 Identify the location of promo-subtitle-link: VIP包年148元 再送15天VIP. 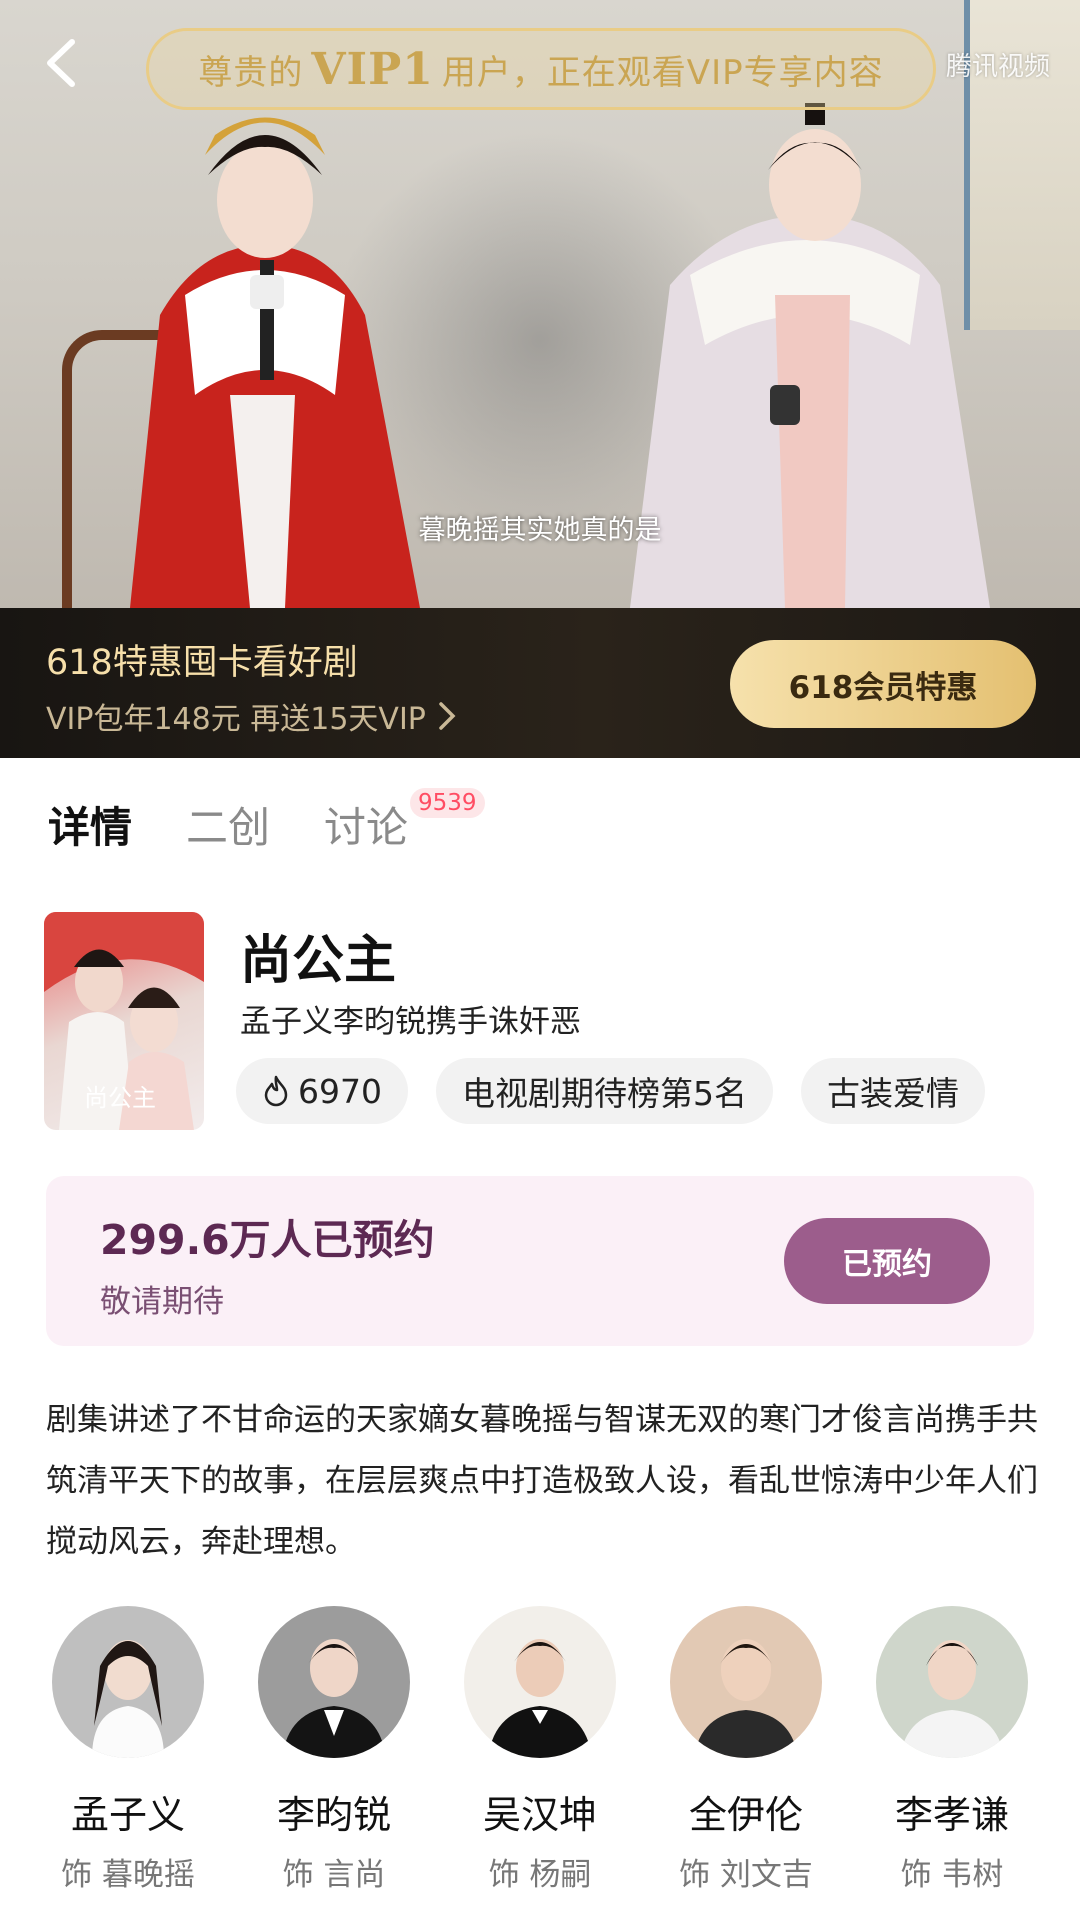
(251, 716).